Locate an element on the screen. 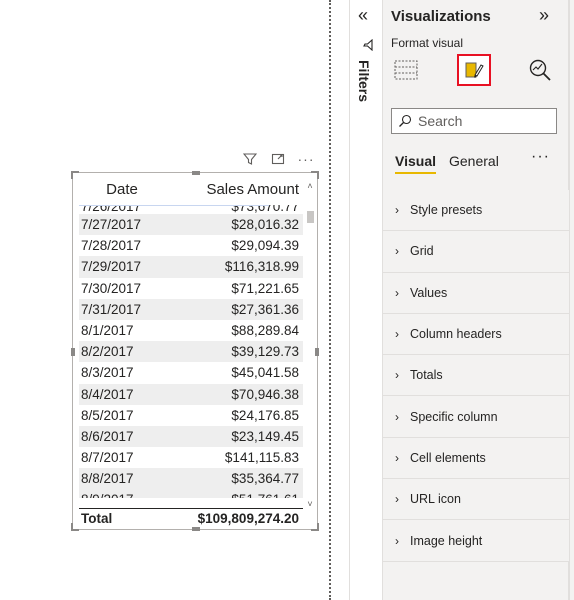 Image resolution: width=574 pixels, height=600 pixels. cell-amount: $27,361.36 is located at coordinates (265, 309).